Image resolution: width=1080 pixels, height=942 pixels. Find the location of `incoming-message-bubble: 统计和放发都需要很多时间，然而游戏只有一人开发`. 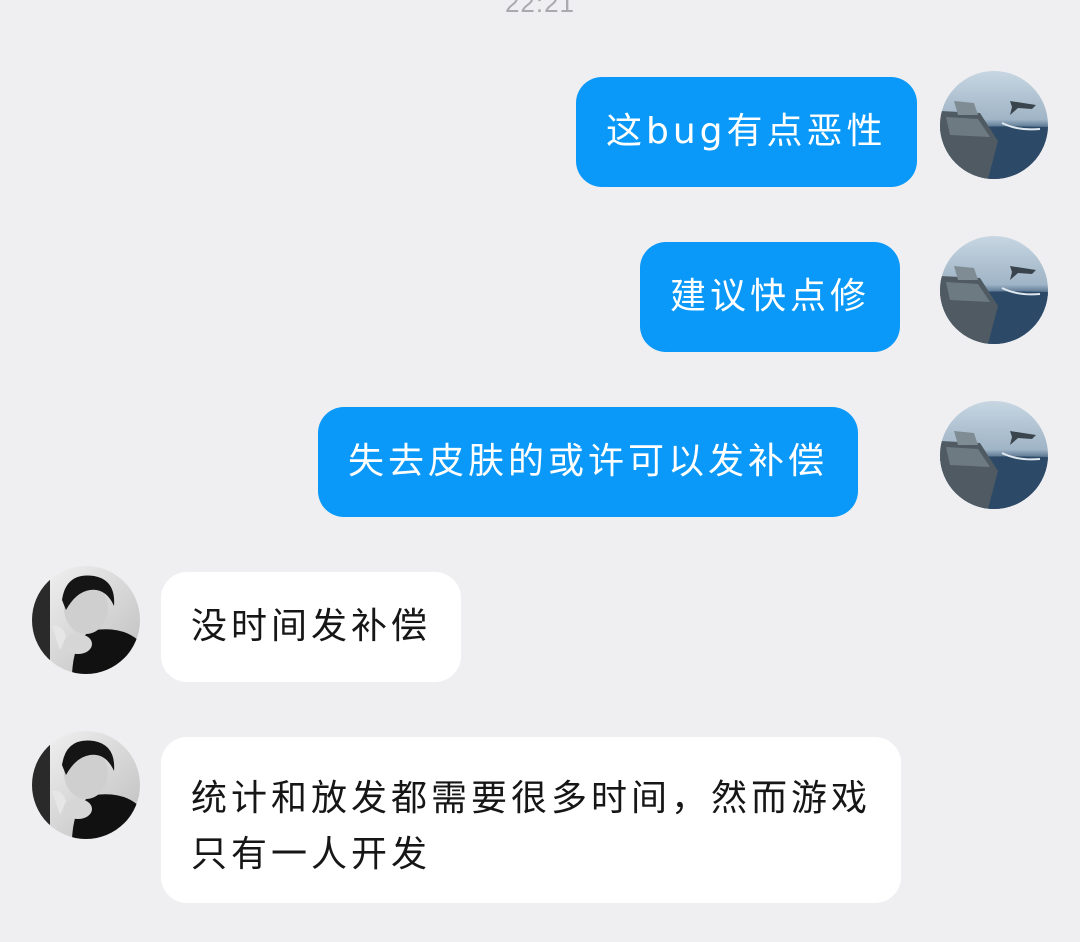

incoming-message-bubble: 统计和放发都需要很多时间，然而游戏只有一人开发 is located at coordinates (531, 820).